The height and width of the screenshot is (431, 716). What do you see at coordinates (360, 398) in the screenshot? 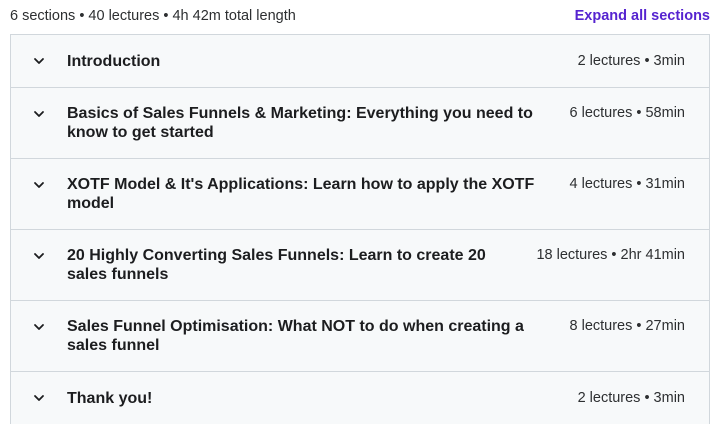
I see `section-header-thank-you: Thank you! 2 lectures • 3min` at bounding box center [360, 398].